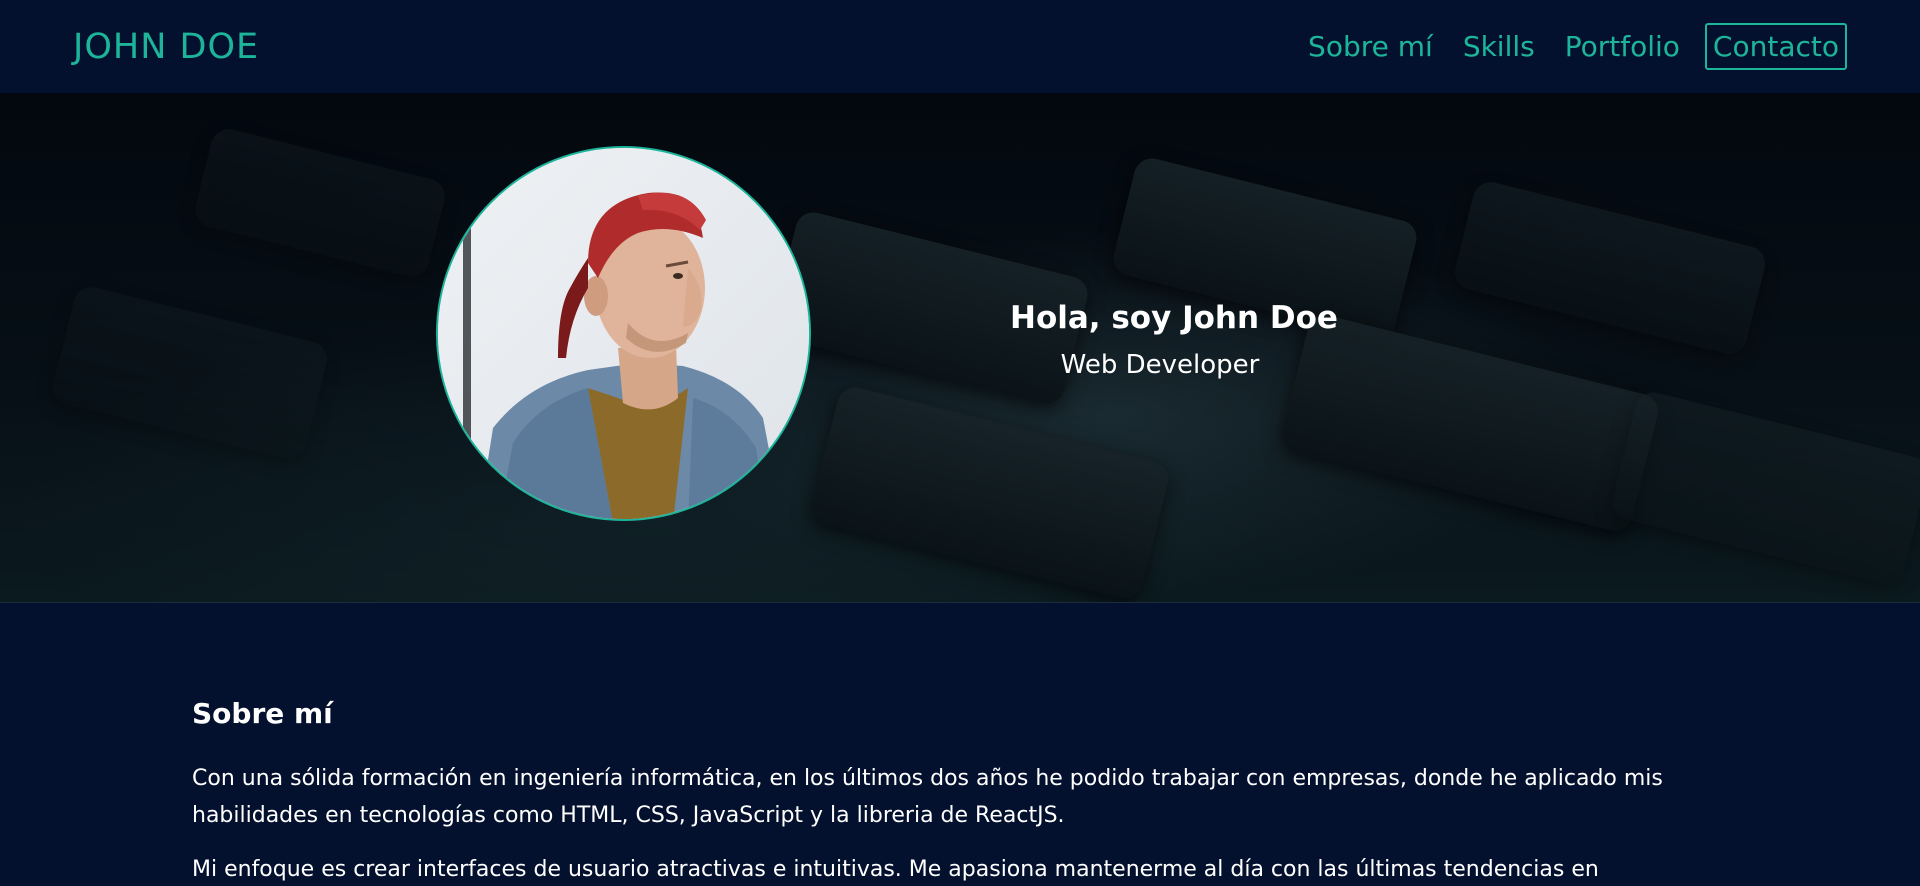 The width and height of the screenshot is (1920, 886). Describe the element at coordinates (1775, 46) in the screenshot. I see `nav-link-contacto: Contacto` at that location.